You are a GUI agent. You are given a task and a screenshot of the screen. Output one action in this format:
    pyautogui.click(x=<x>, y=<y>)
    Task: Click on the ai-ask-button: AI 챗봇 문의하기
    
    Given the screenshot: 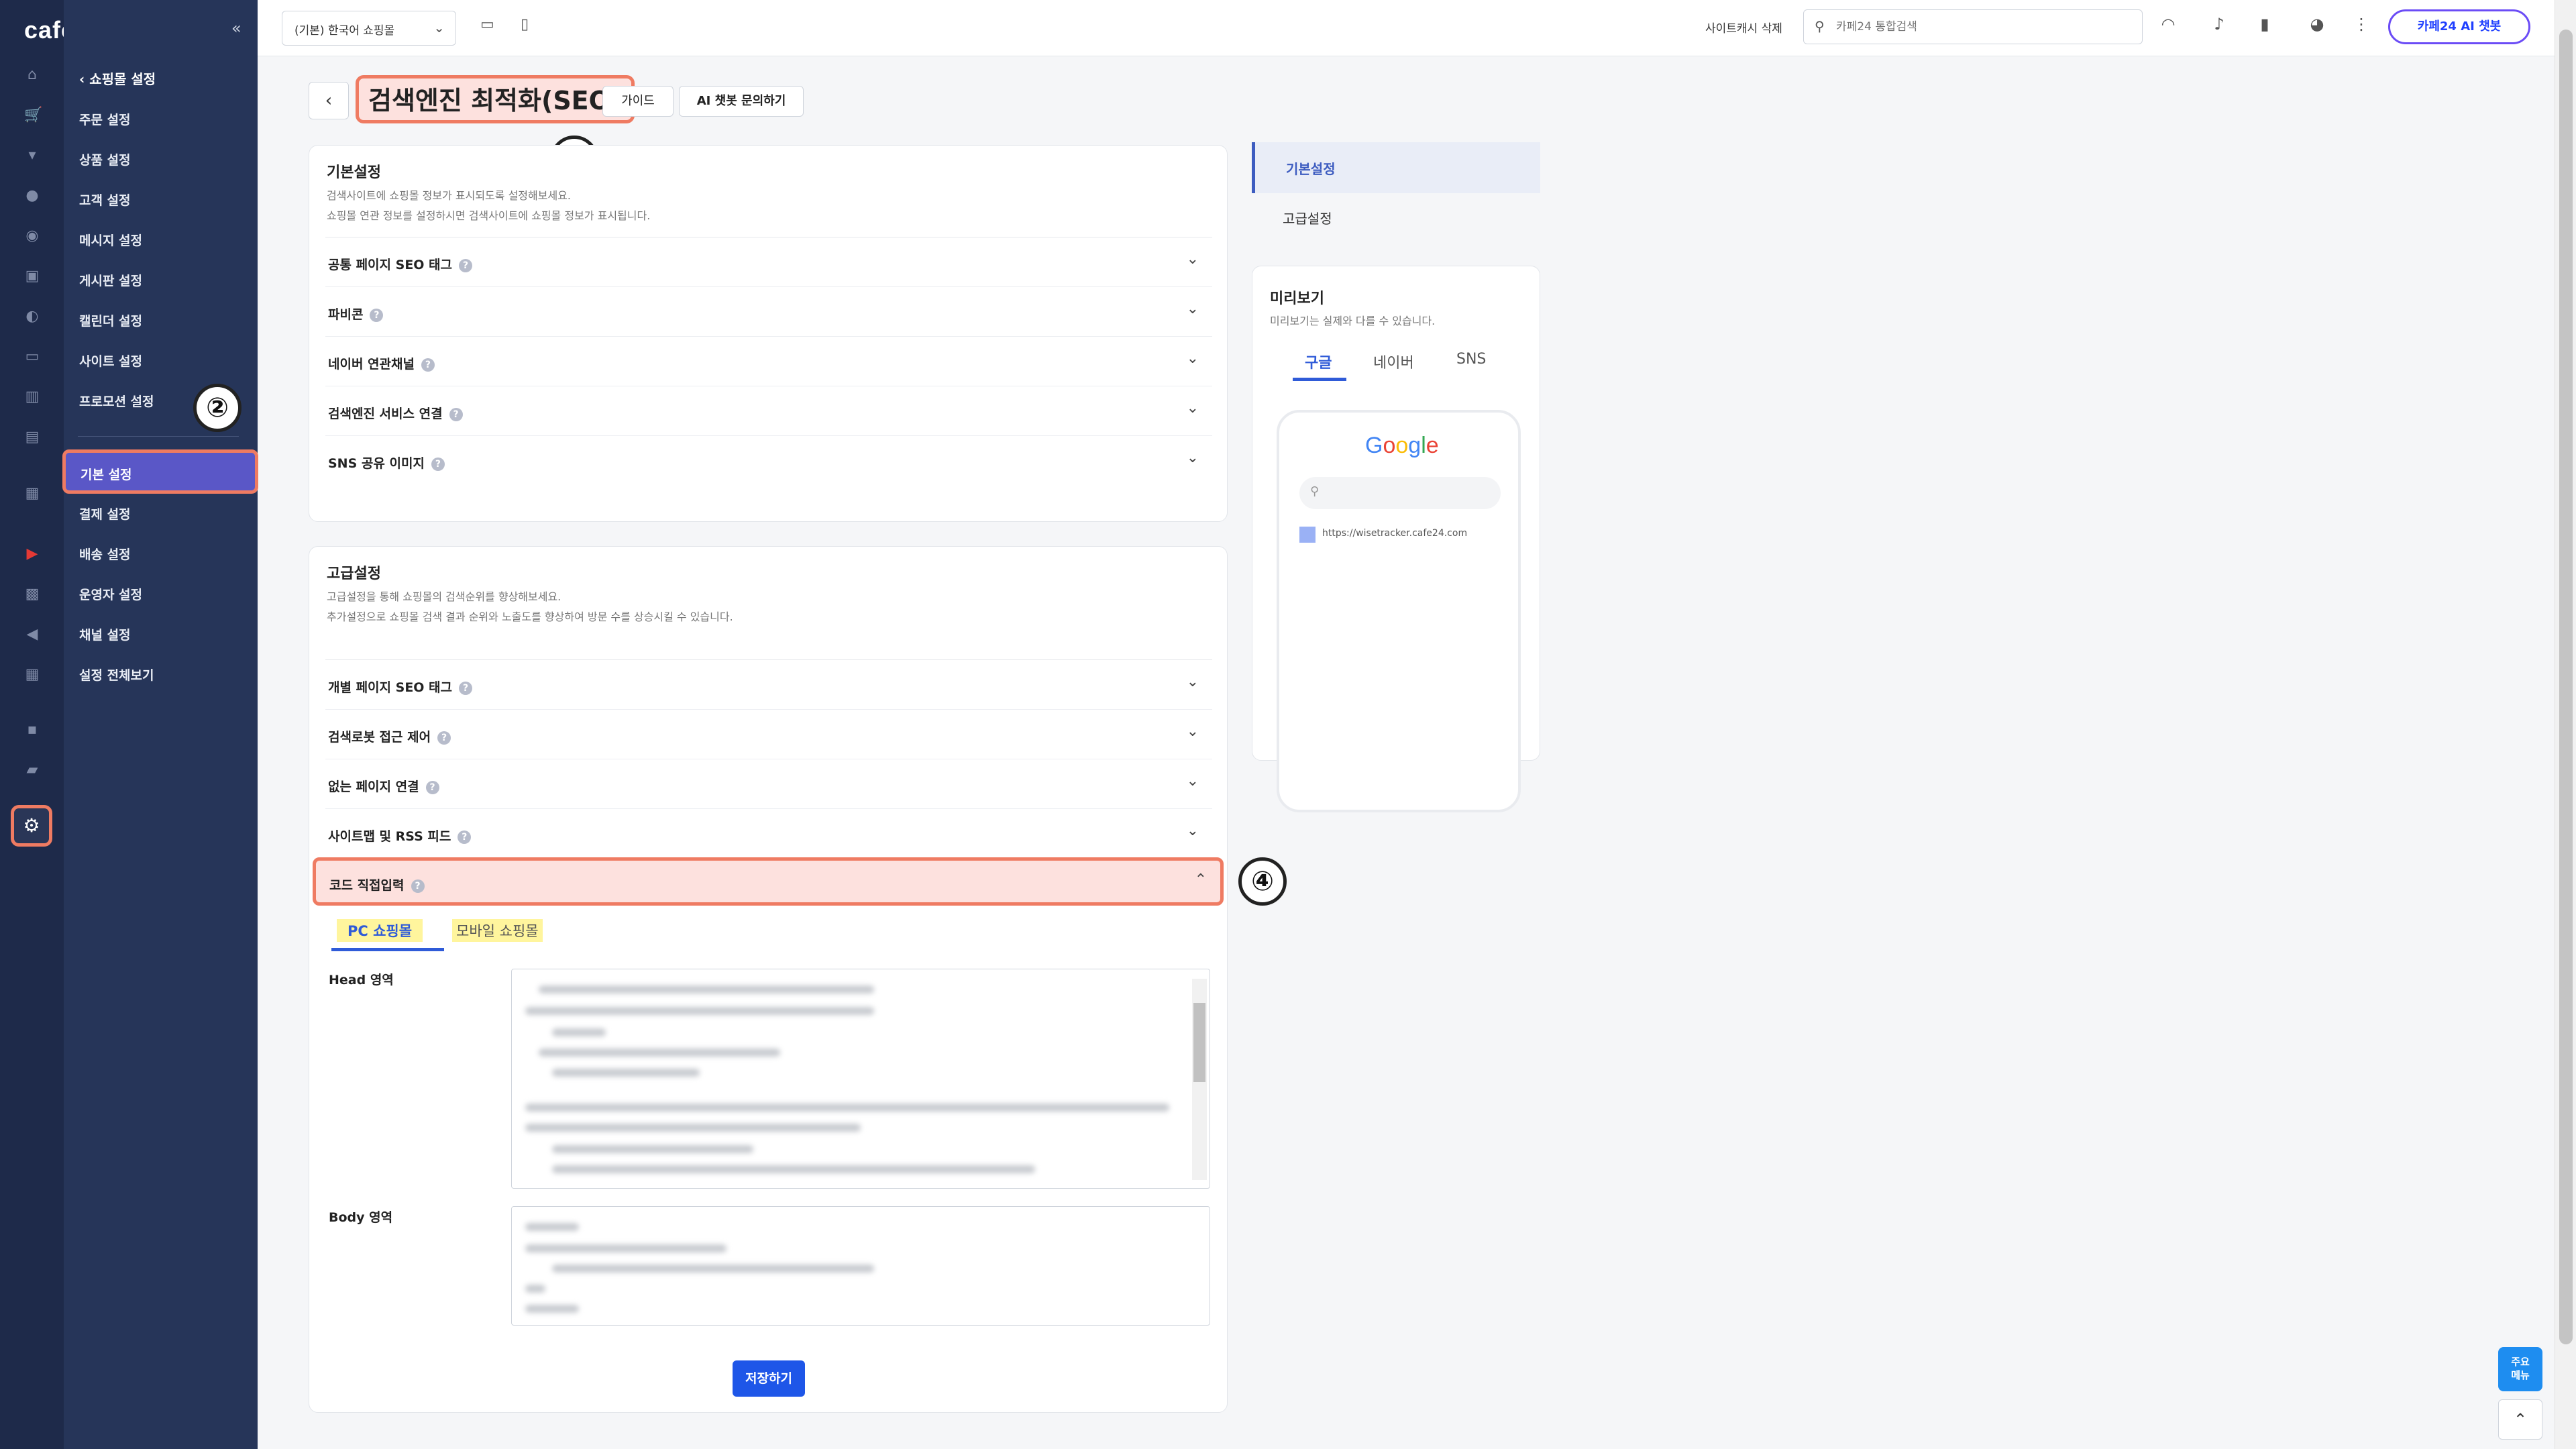 What is the action you would take?
    pyautogui.click(x=741, y=101)
    